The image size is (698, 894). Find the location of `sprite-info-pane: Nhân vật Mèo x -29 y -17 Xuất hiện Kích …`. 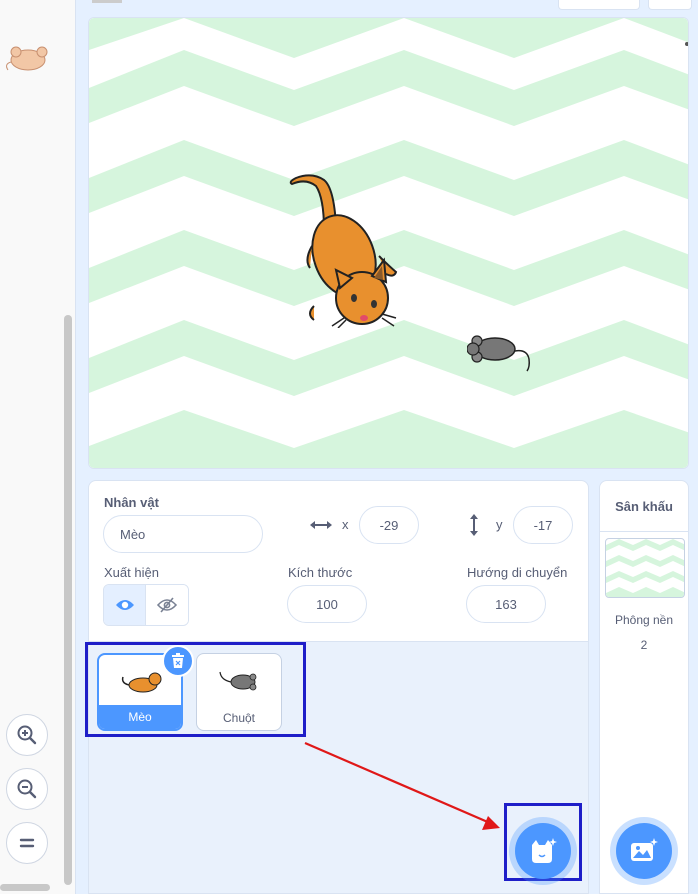

sprite-info-pane: Nhân vật Mèo x -29 y -17 Xuất hiện Kích … is located at coordinates (338, 561).